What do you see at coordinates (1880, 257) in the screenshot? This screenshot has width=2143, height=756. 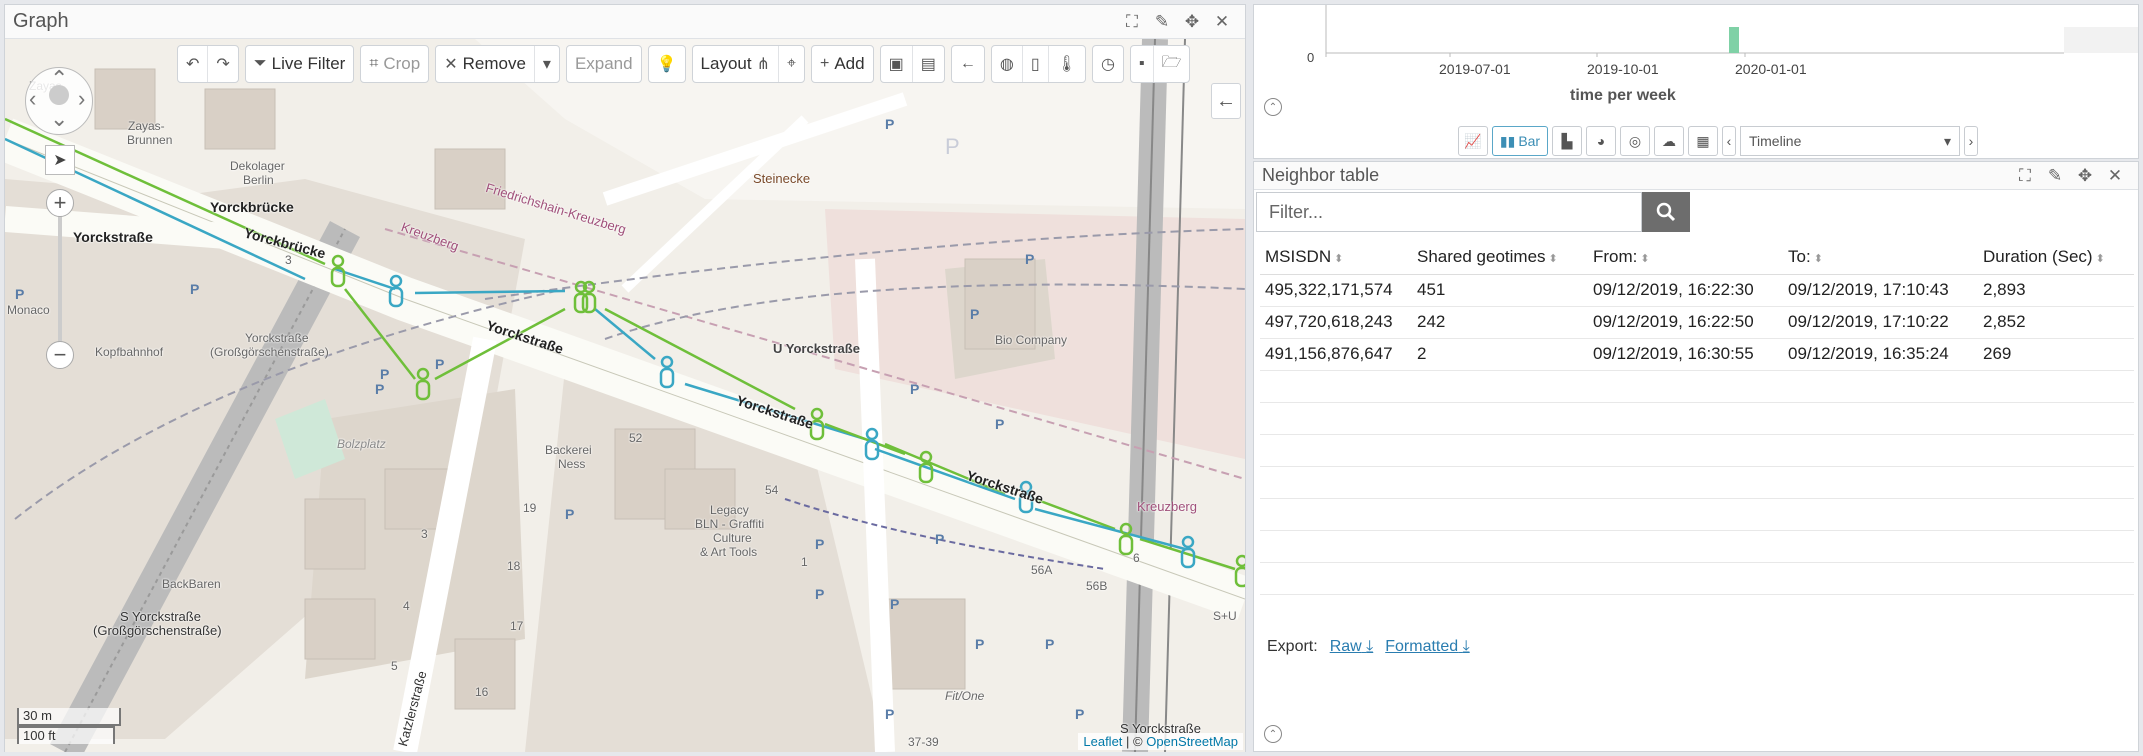 I see `column-to: To: ⬍` at bounding box center [1880, 257].